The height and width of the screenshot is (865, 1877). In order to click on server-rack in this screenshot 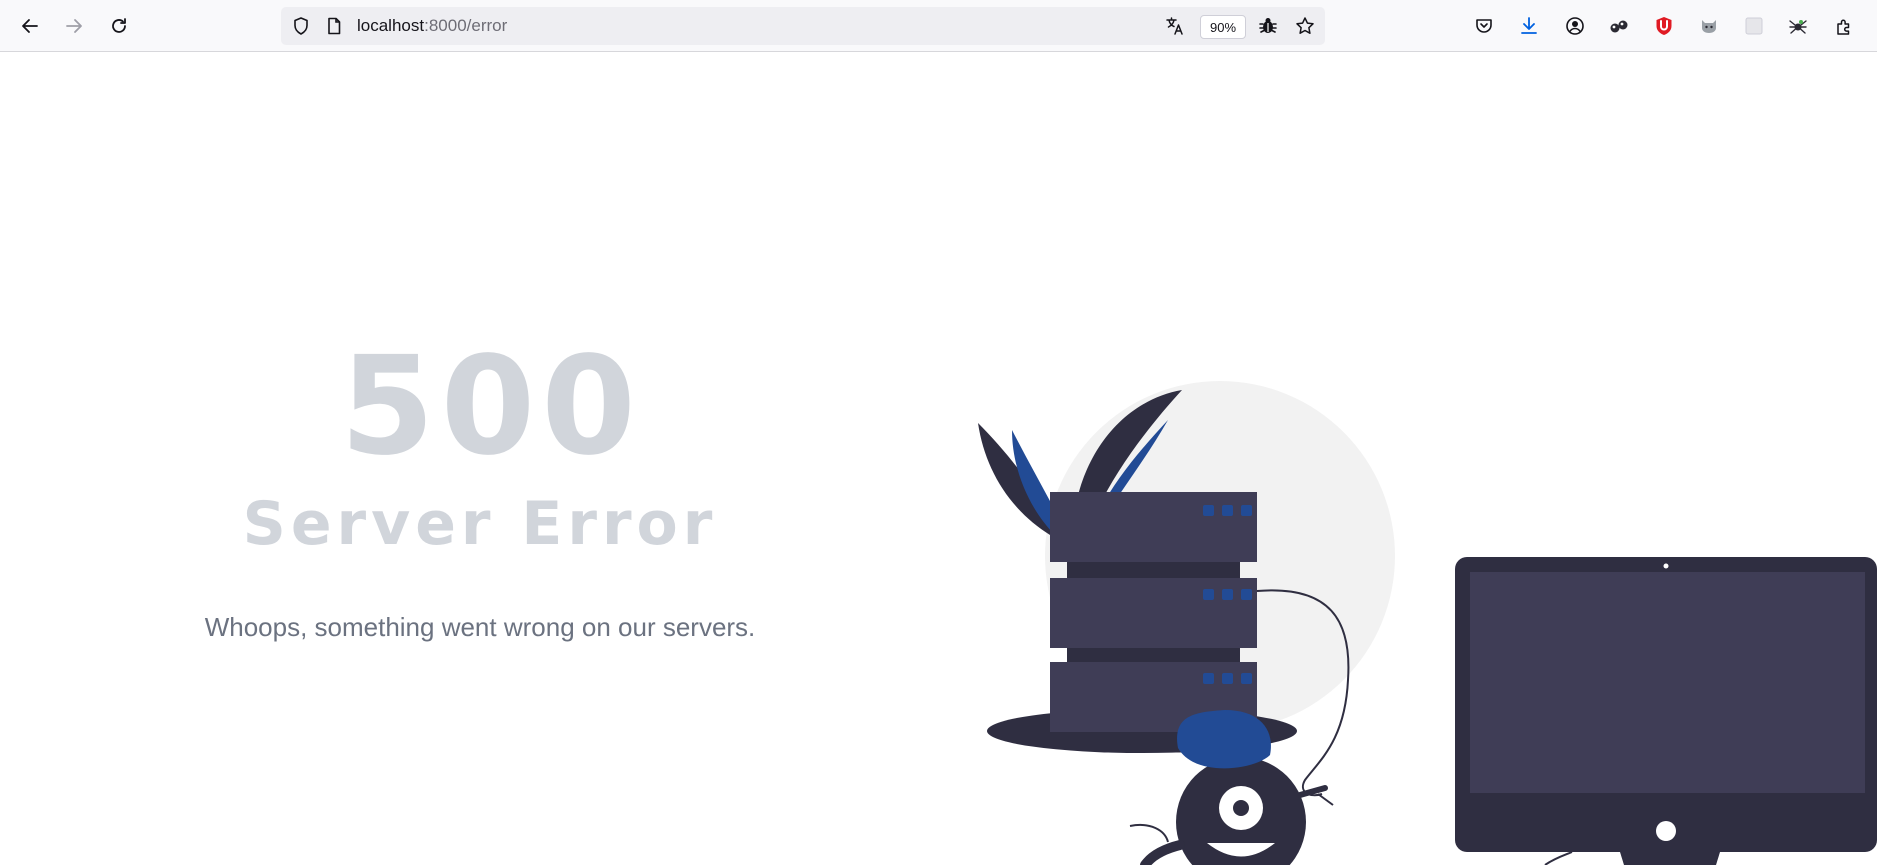, I will do `click(1153, 612)`.